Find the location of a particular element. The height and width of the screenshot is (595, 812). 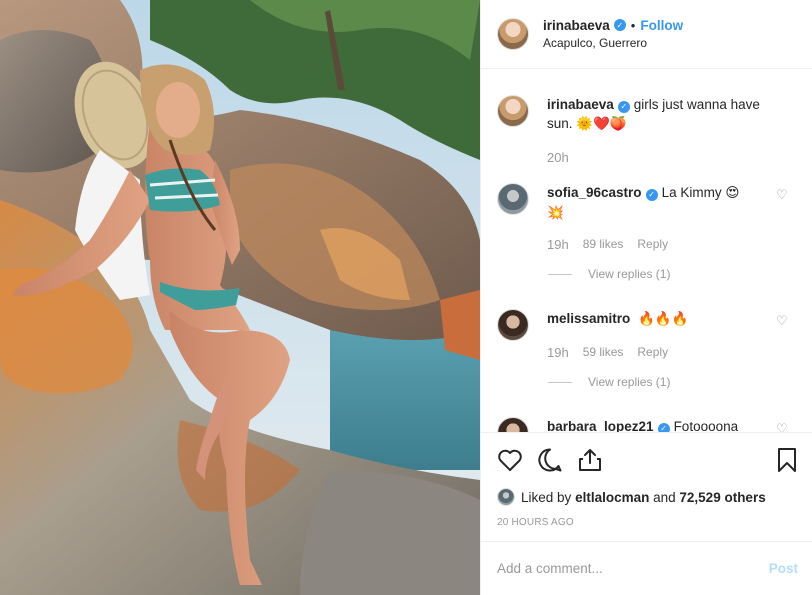

comment-input is located at coordinates (633, 568).